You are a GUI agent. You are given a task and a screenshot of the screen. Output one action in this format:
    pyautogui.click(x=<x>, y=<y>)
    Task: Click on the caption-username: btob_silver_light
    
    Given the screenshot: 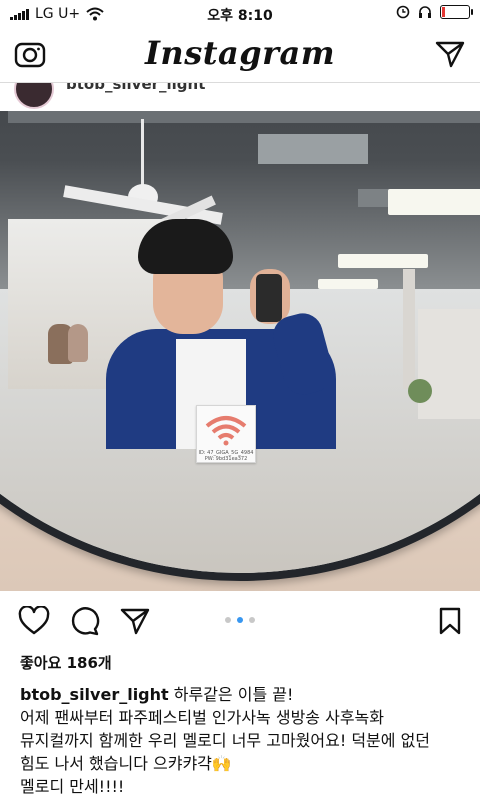 What is the action you would take?
    pyautogui.click(x=94, y=694)
    